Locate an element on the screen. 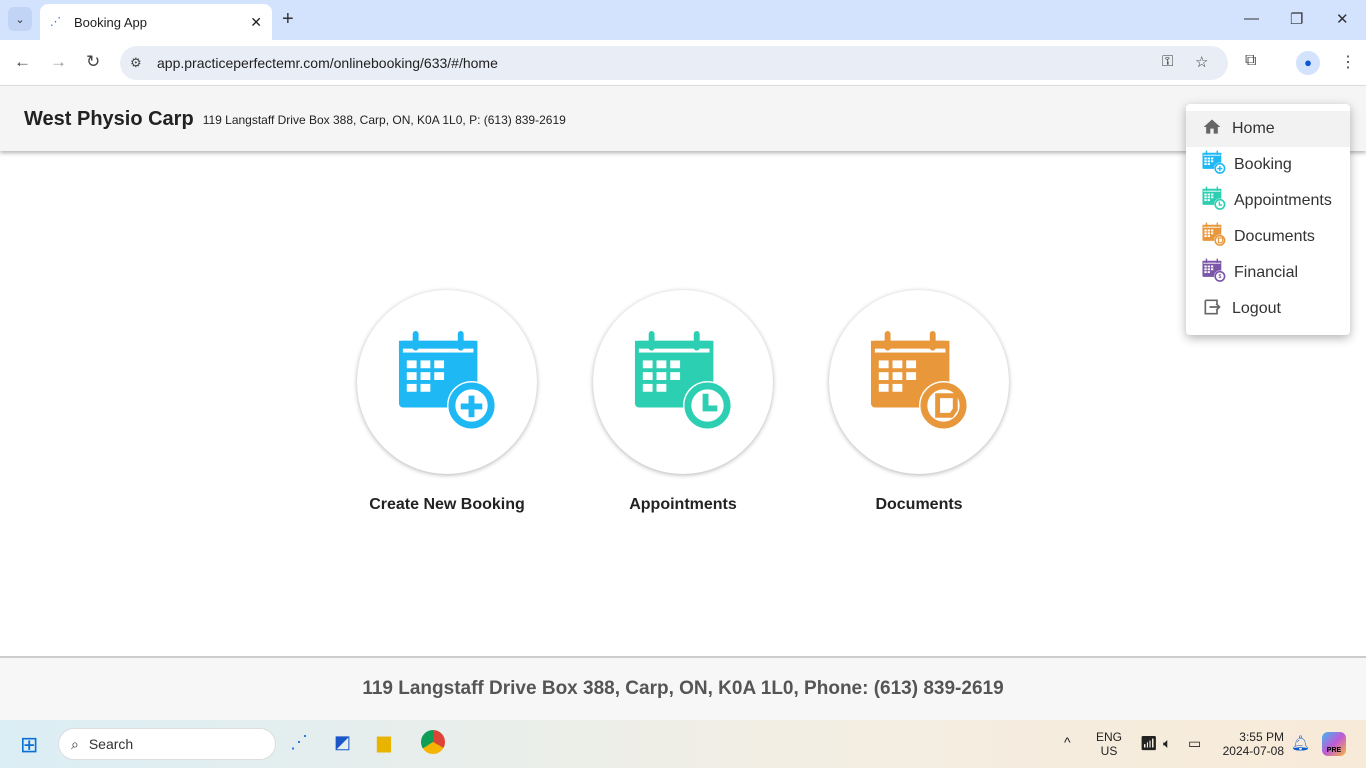 This screenshot has height=770, width=1366. card-label: Create New Booking is located at coordinates (447, 504).